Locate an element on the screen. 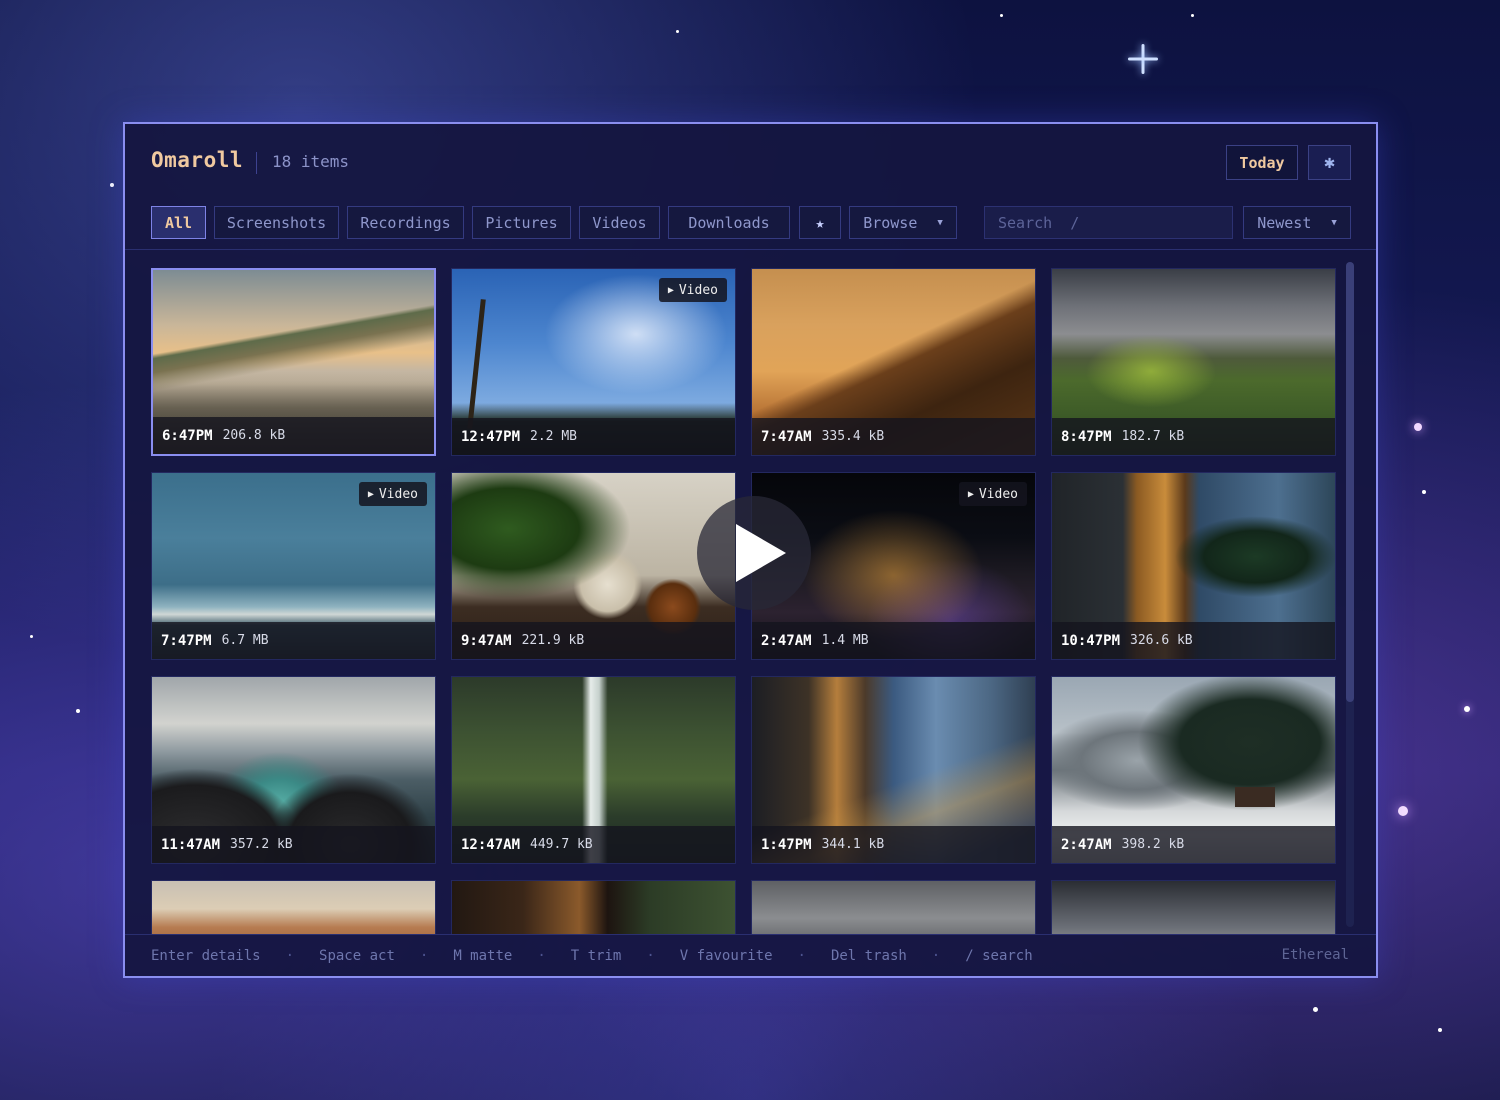  star-icon: ★ is located at coordinates (820, 222).